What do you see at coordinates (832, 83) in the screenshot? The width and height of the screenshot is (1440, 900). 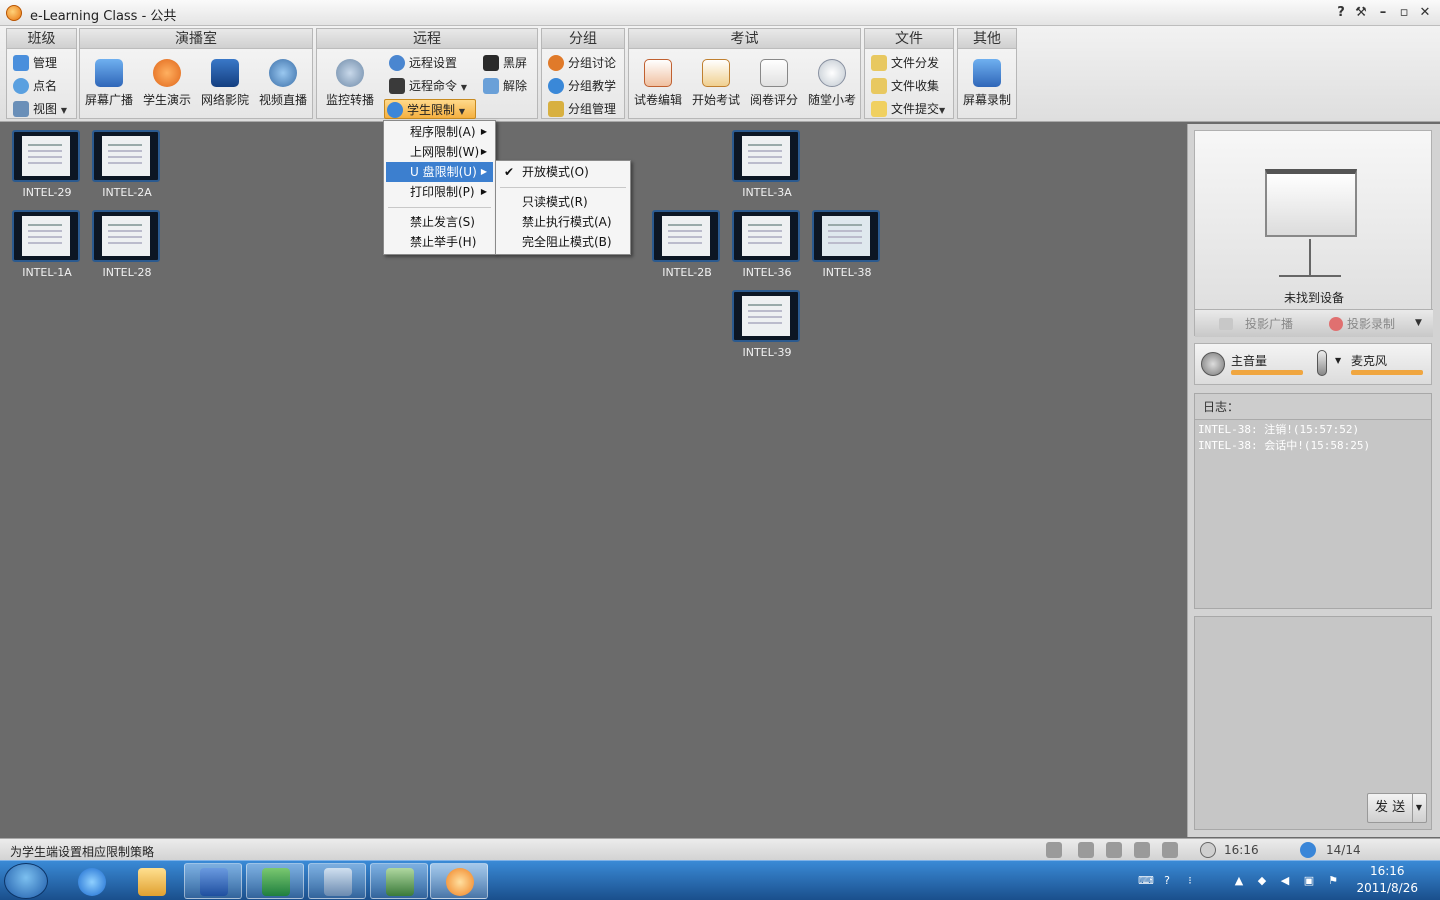 I see `quiz-button: 随堂小考` at bounding box center [832, 83].